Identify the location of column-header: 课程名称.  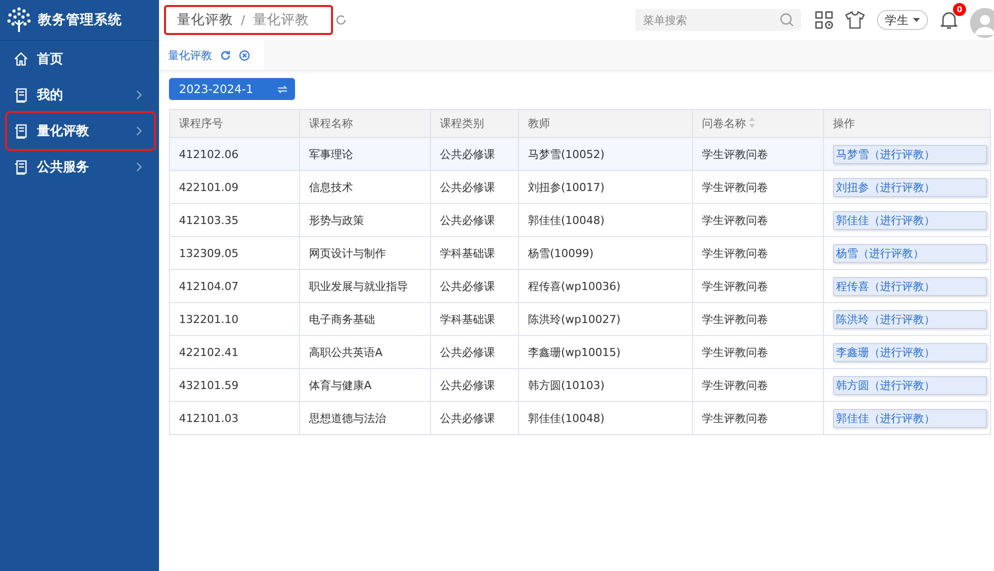
(365, 124).